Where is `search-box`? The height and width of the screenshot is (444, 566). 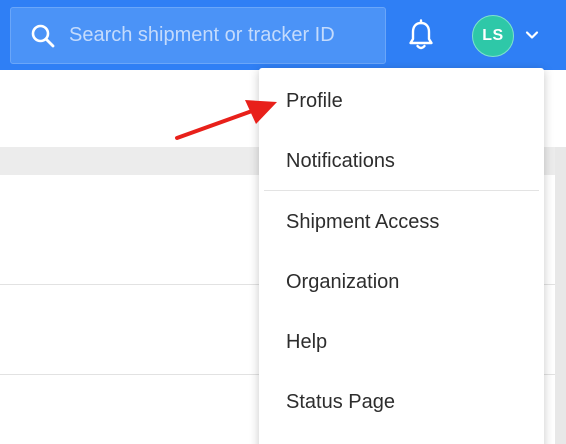
search-box is located at coordinates (198, 35).